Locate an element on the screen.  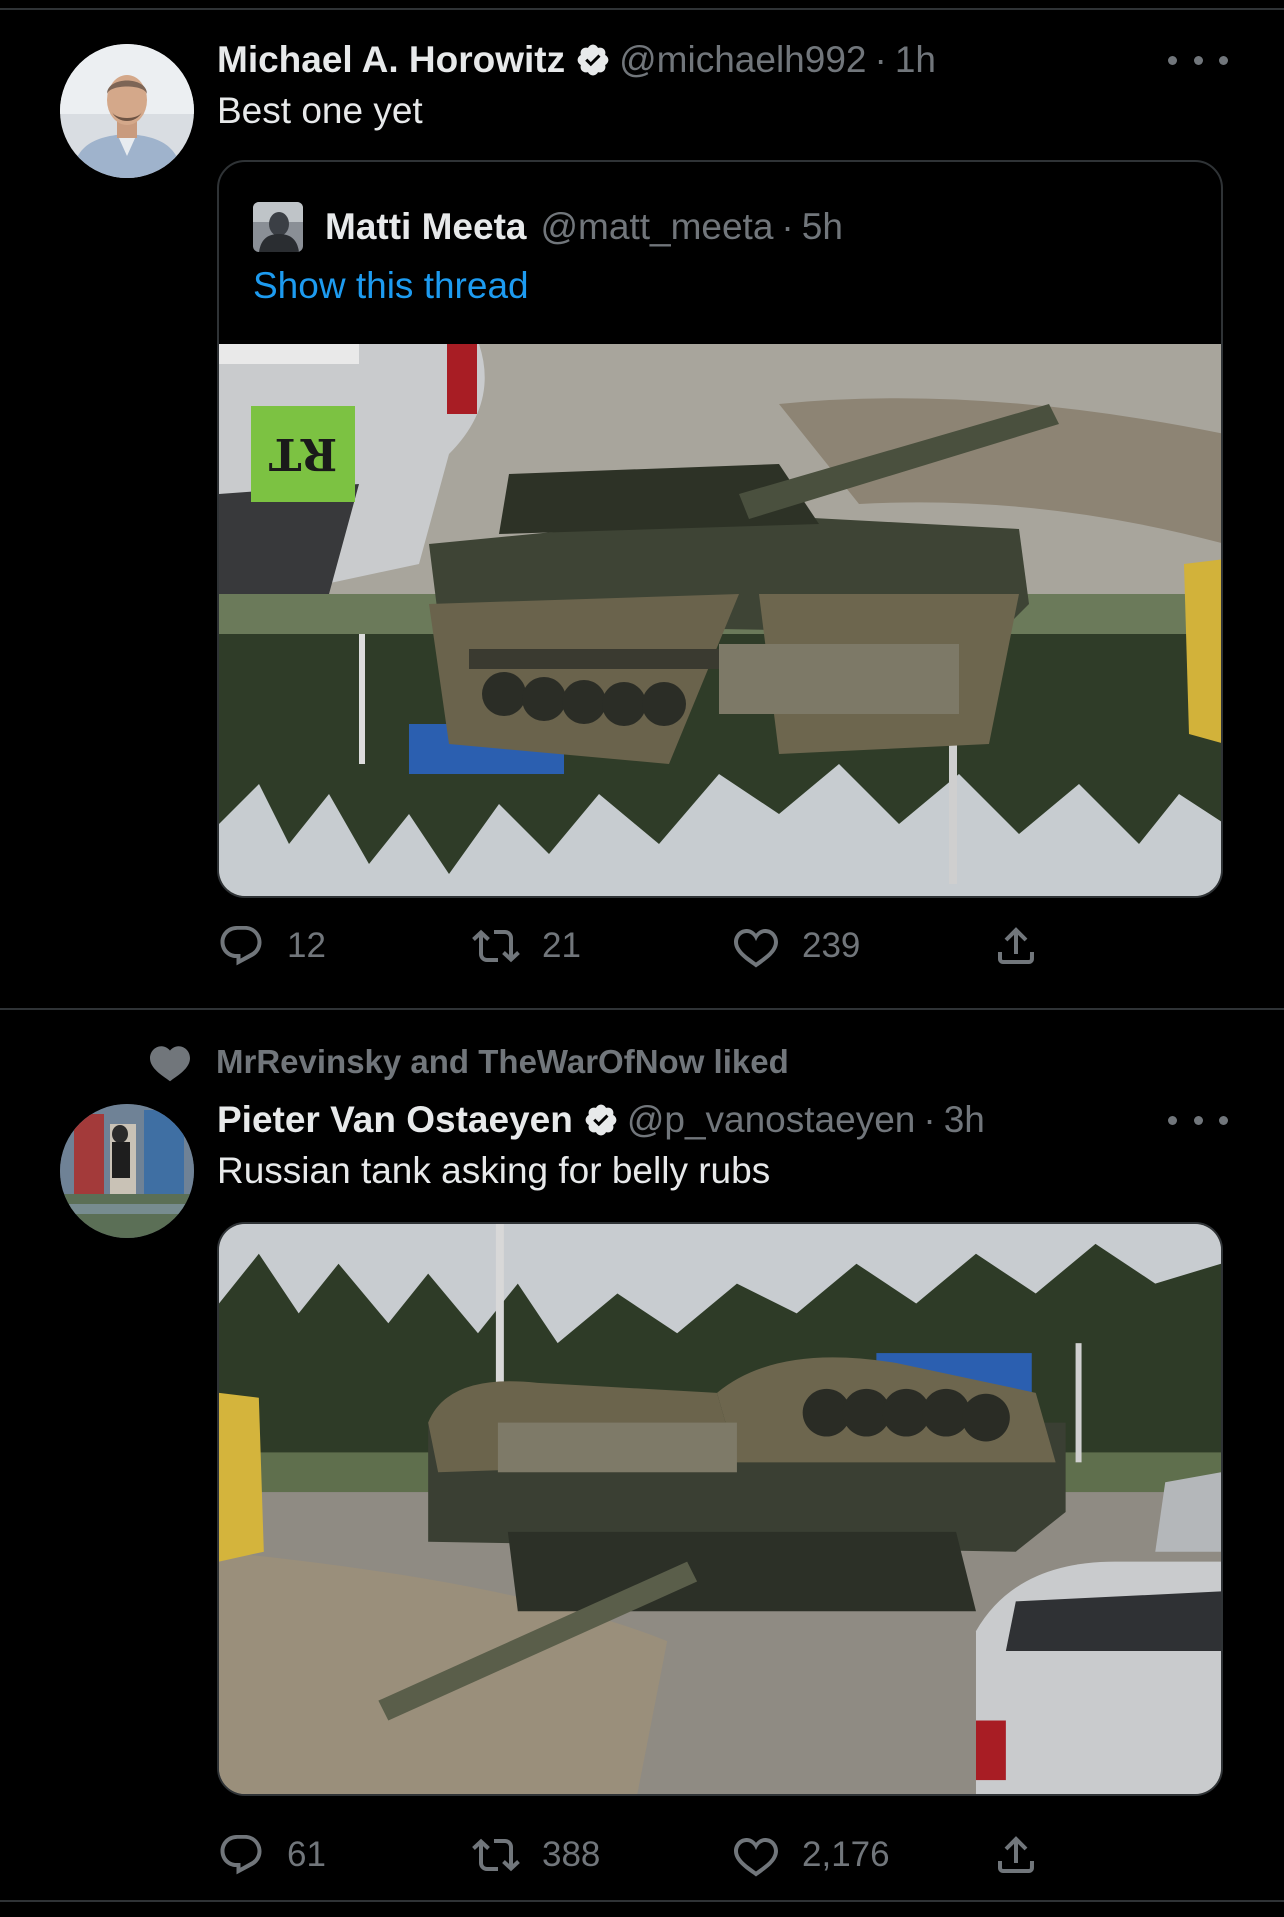
reply-button: 61 is located at coordinates (271, 1855).